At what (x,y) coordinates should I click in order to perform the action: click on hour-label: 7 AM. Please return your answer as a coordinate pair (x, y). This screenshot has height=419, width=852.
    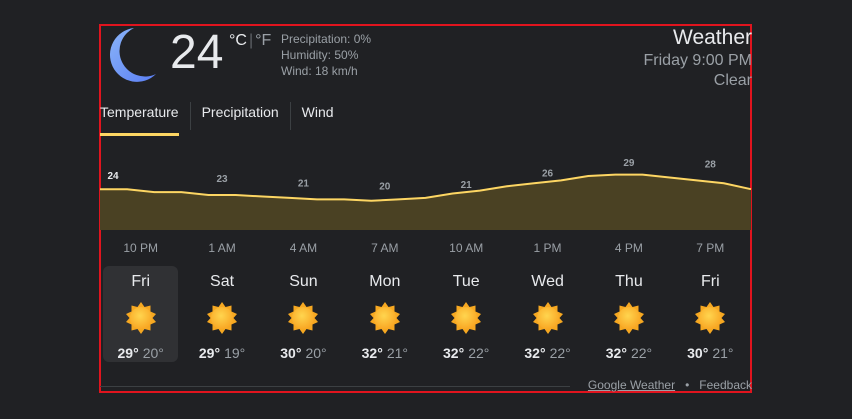
    Looking at the image, I should click on (385, 248).